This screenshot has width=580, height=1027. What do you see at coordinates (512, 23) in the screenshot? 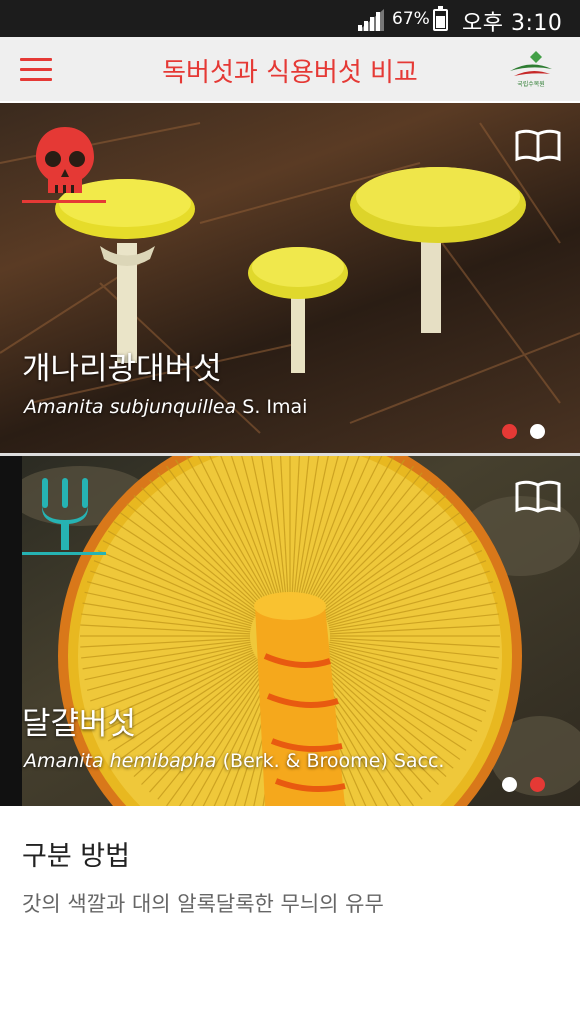
I see `clock: 오후 3:10` at bounding box center [512, 23].